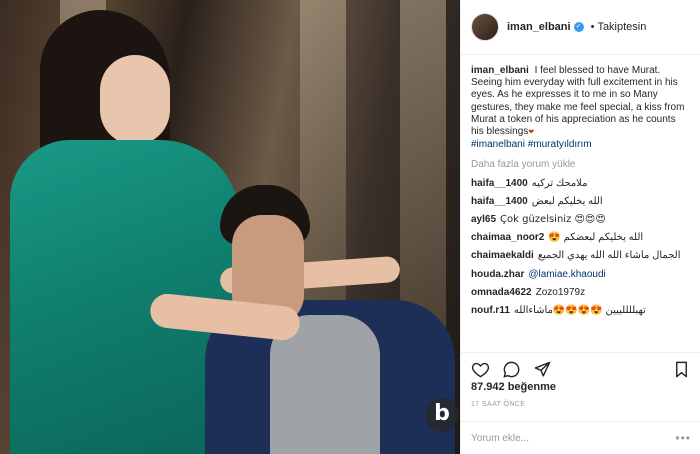 The image size is (700, 454). Describe the element at coordinates (560, 144) in the screenshot. I see `hashtag: #muratyıldırım` at that location.